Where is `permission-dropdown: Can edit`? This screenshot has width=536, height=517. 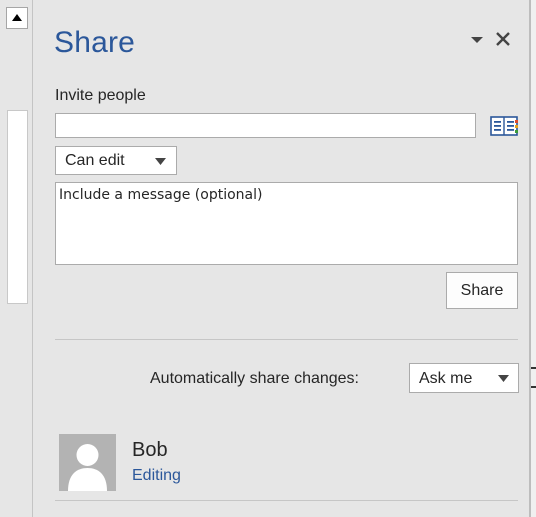
permission-dropdown: Can edit is located at coordinates (116, 160).